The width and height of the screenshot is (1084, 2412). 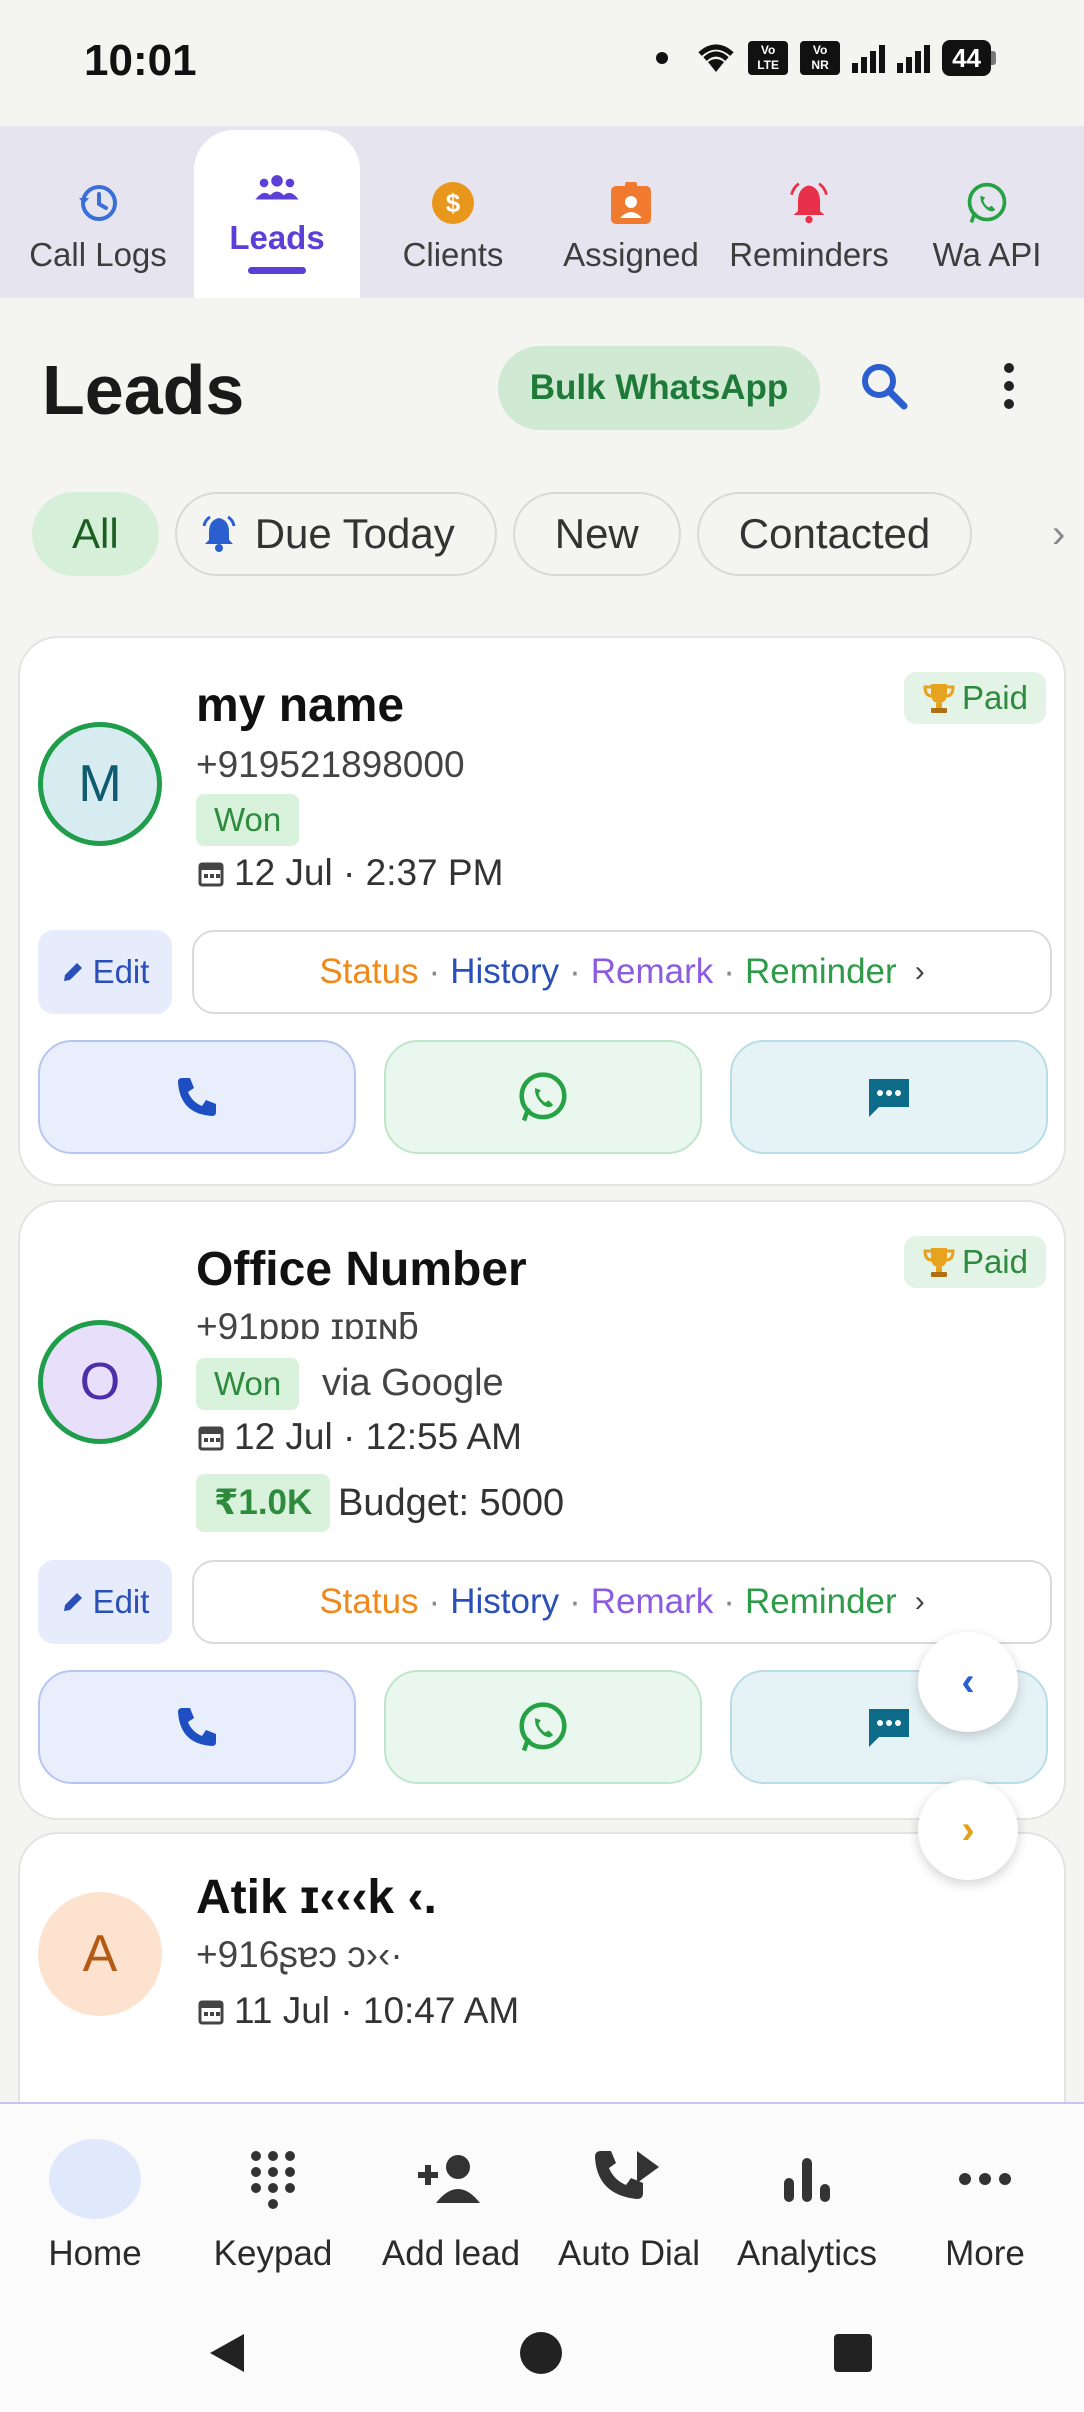 I want to click on lead-source: via Google, so click(x=413, y=1383).